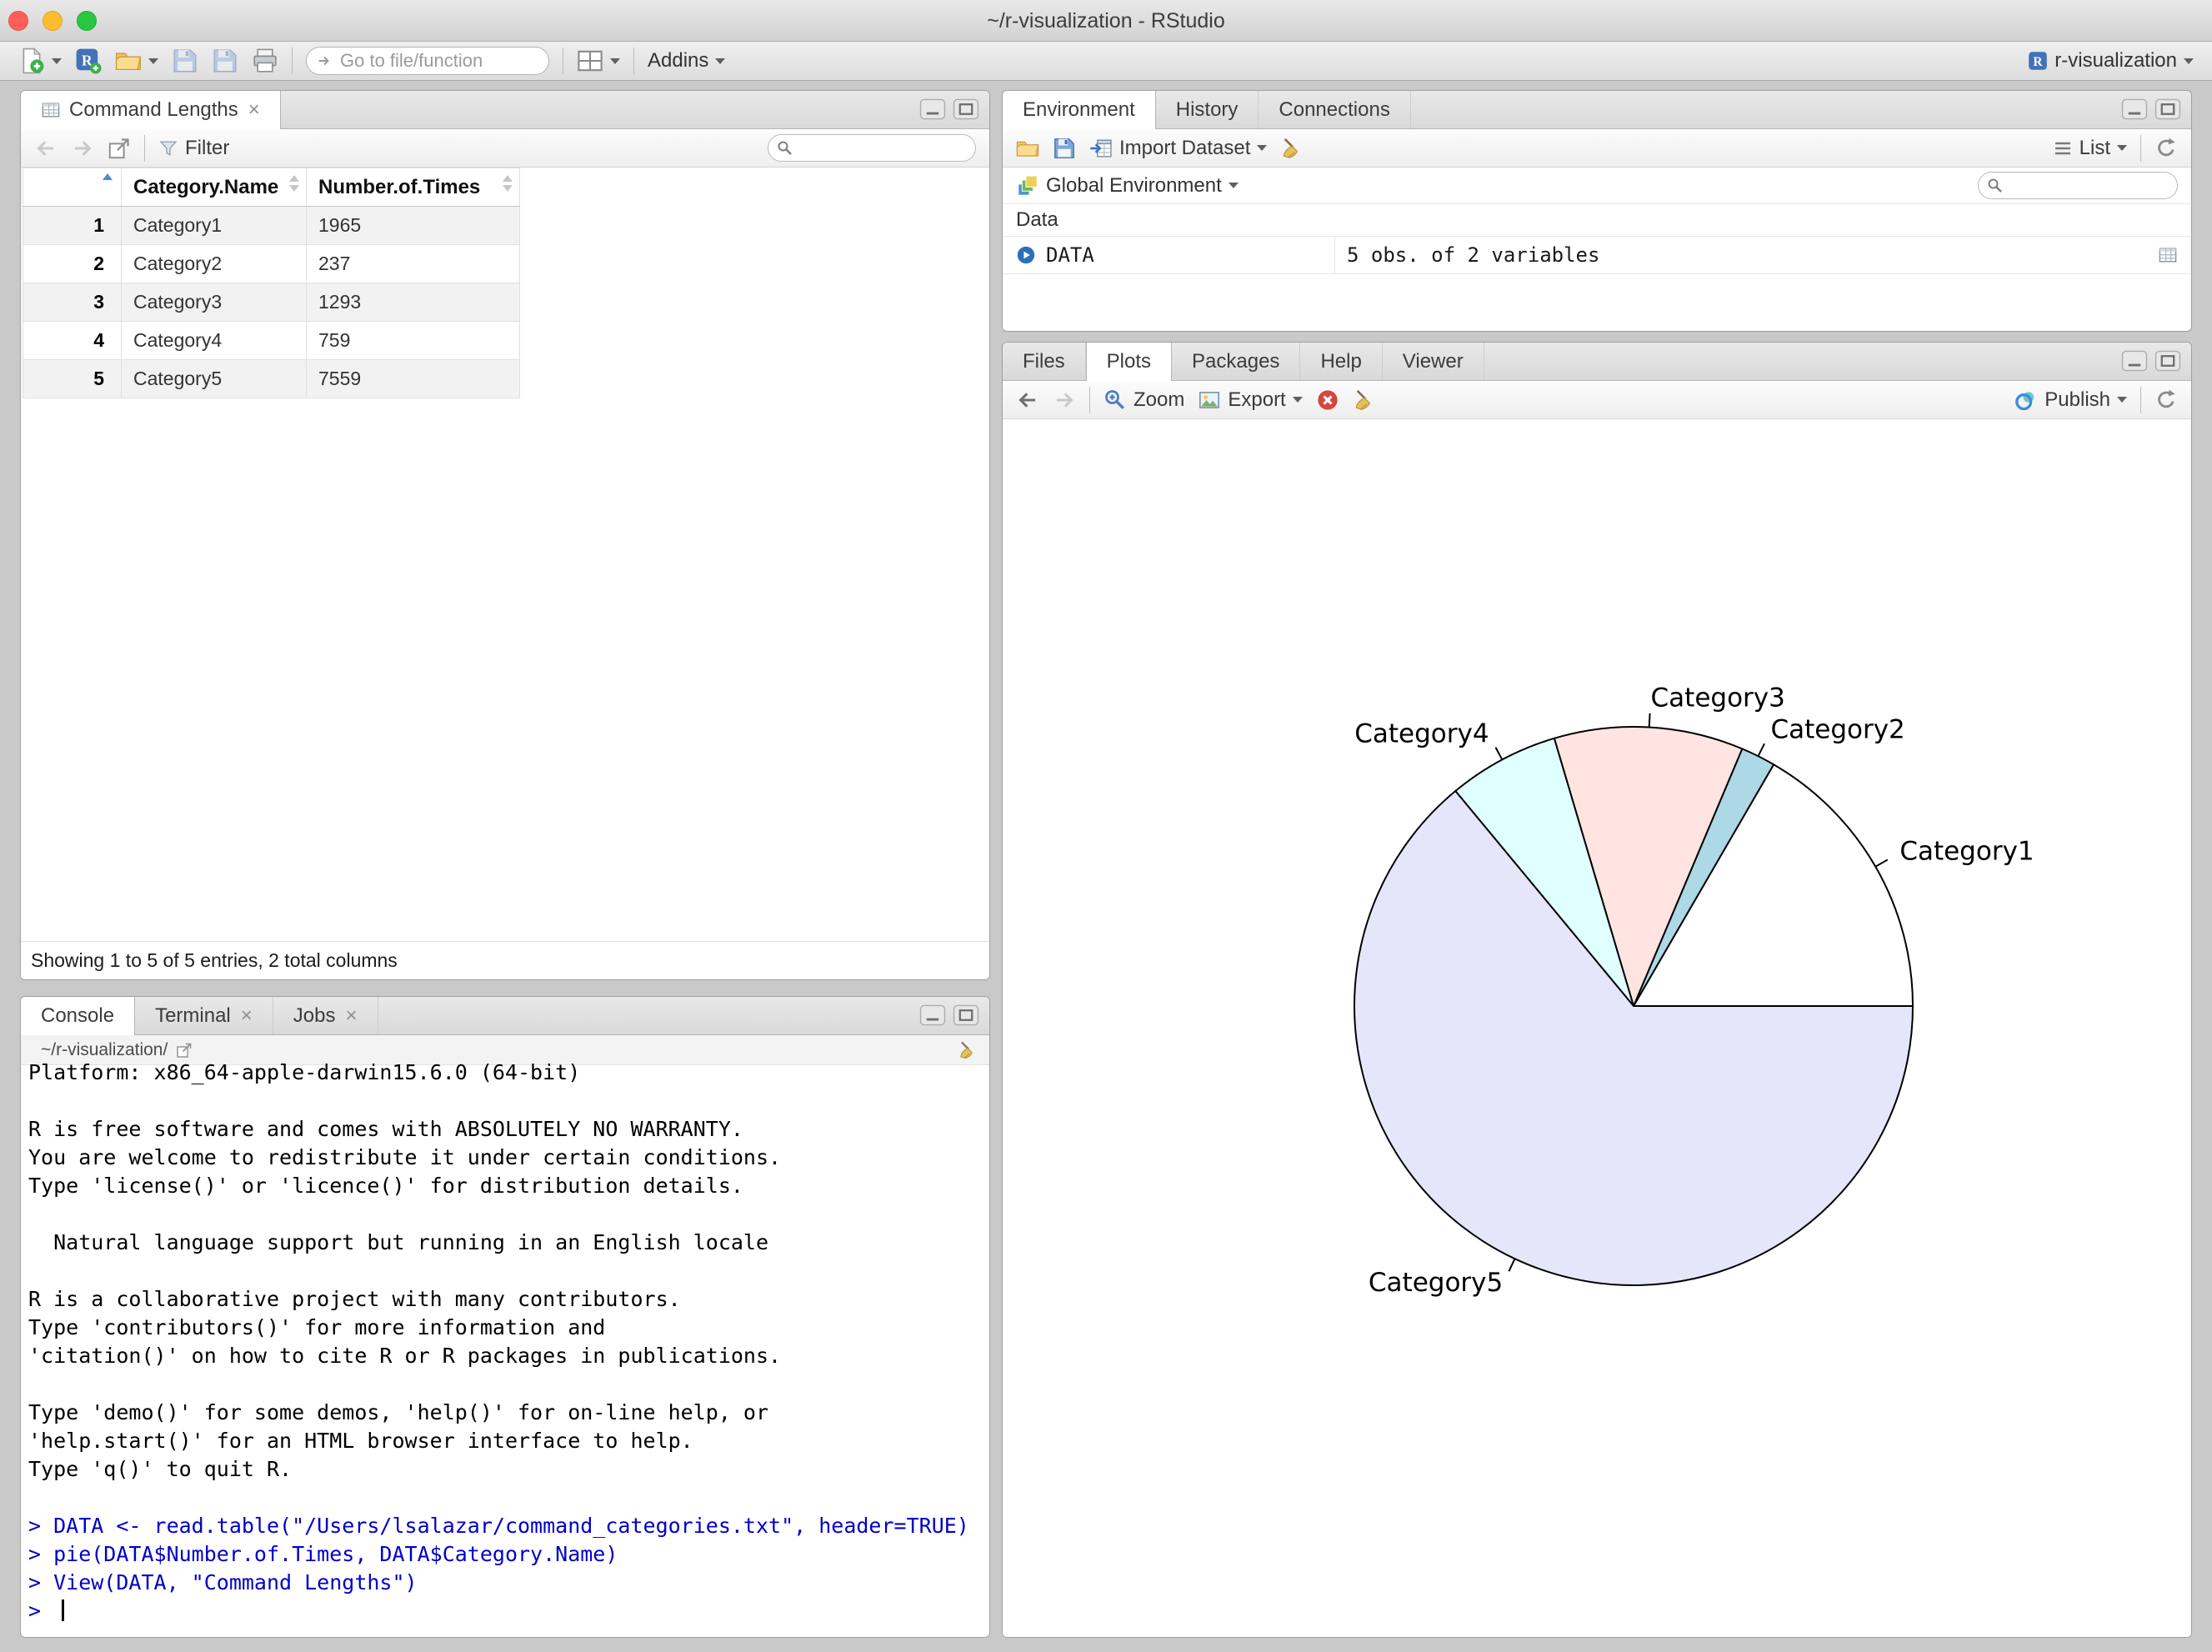 Image resolution: width=2212 pixels, height=1652 pixels. I want to click on forward-arrow-icon, so click(82, 148).